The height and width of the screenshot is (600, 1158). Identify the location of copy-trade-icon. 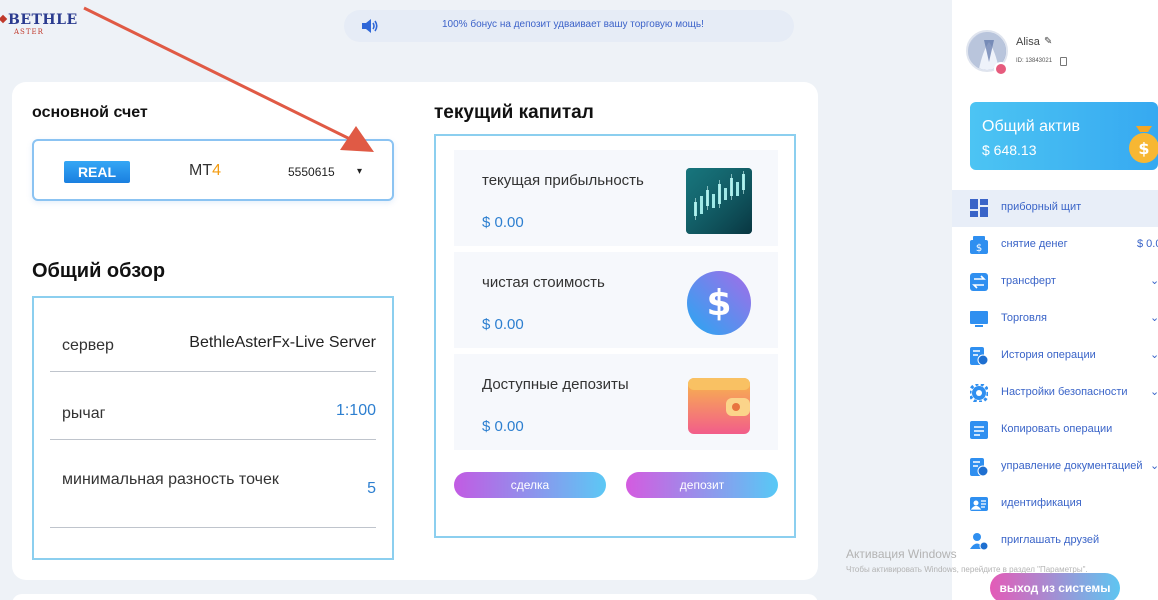
(979, 430).